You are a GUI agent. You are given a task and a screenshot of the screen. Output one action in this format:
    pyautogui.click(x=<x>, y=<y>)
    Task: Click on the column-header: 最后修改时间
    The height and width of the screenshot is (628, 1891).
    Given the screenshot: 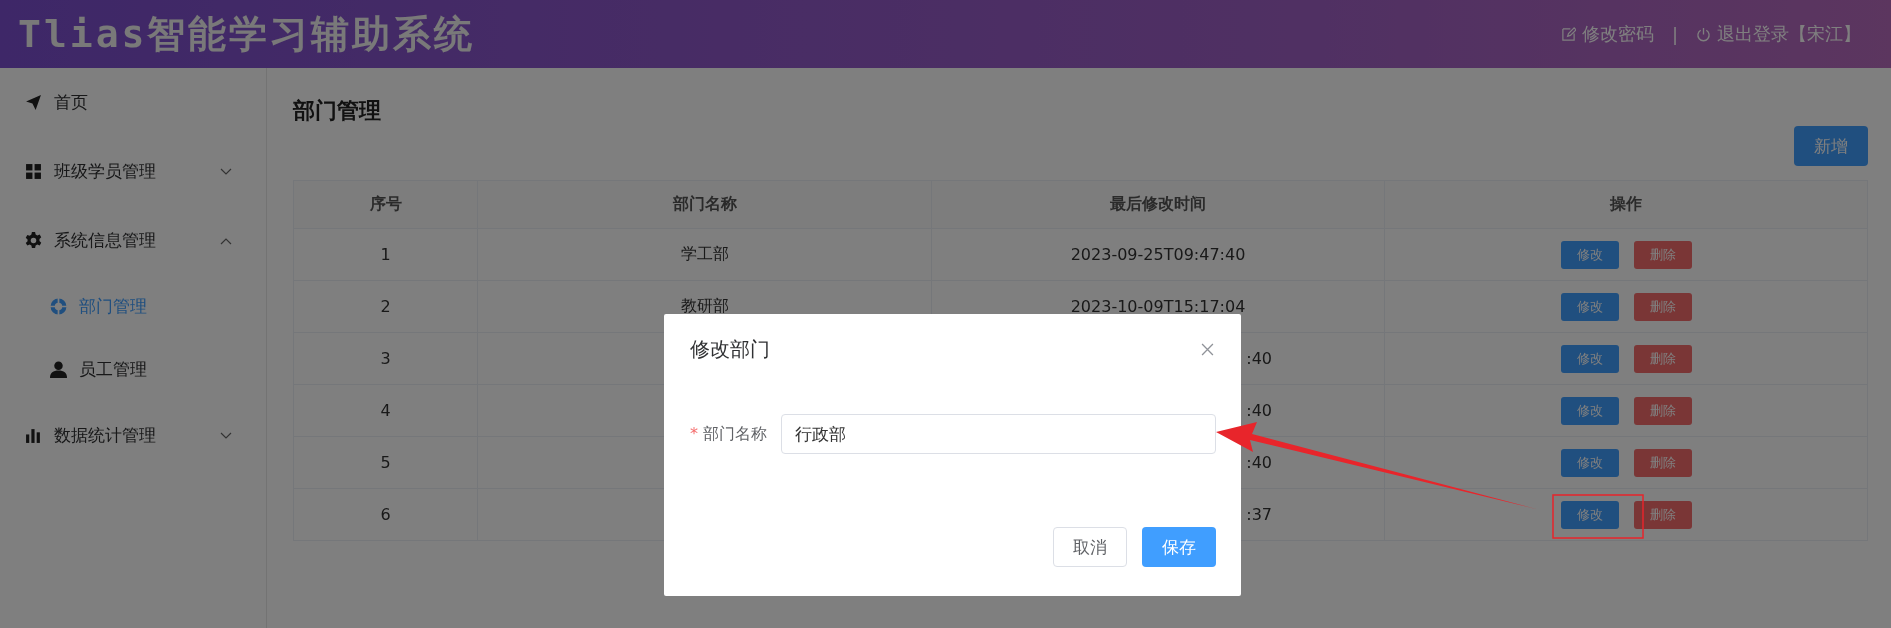 What is the action you would take?
    pyautogui.click(x=1157, y=204)
    